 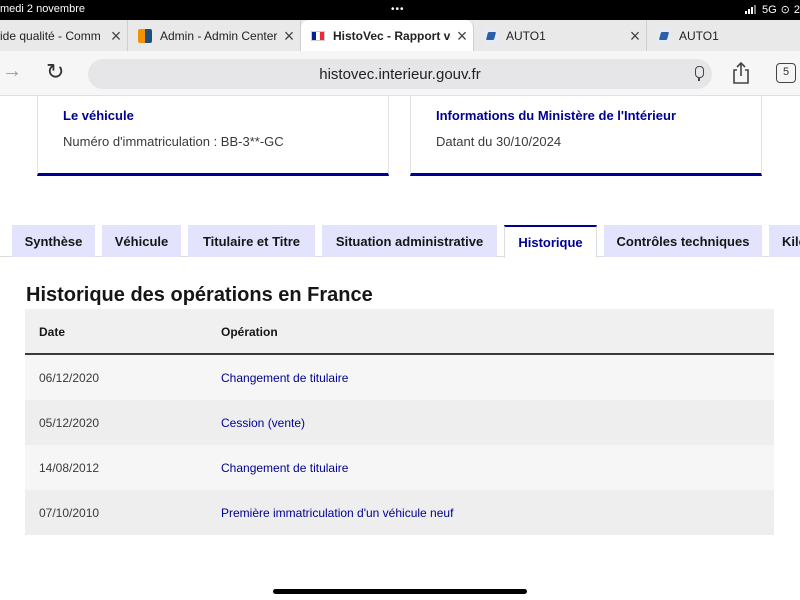 I want to click on french-flag-icon, so click(x=318, y=35).